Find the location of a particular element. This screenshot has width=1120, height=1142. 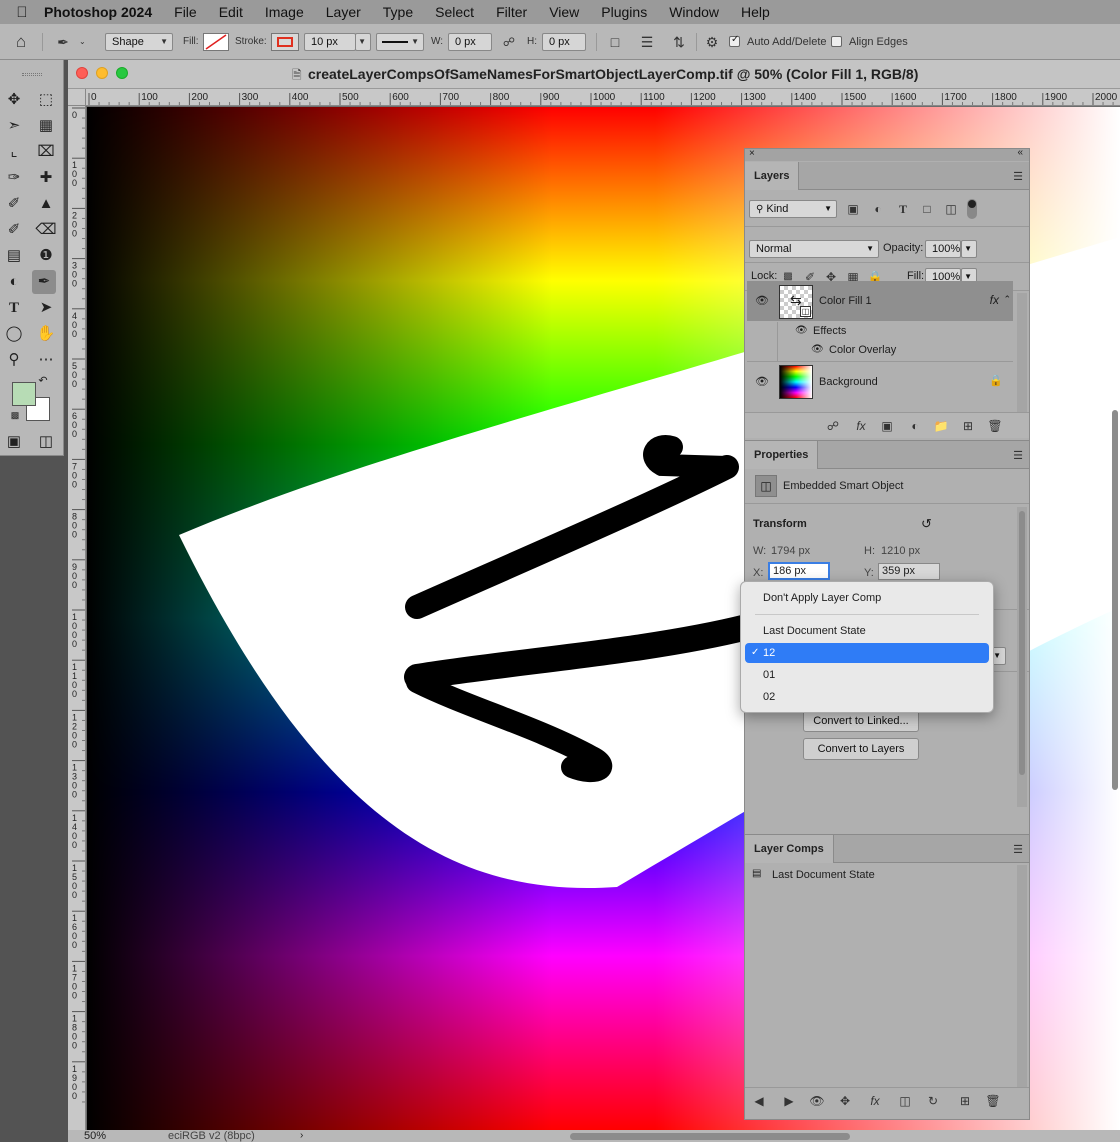

shape-filter-icon: □ is located at coordinates (927, 209).